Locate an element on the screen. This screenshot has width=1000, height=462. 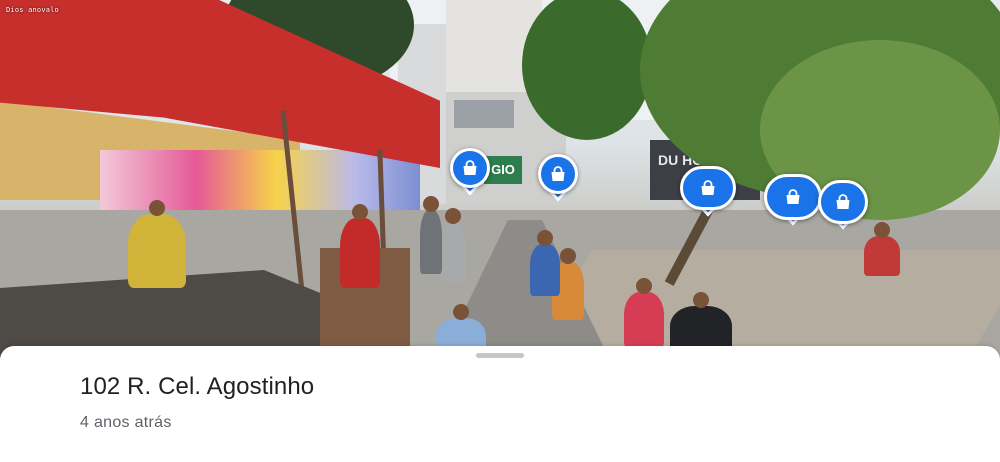
address-title: 102 R. Cel. Agostinho is located at coordinates (197, 386).